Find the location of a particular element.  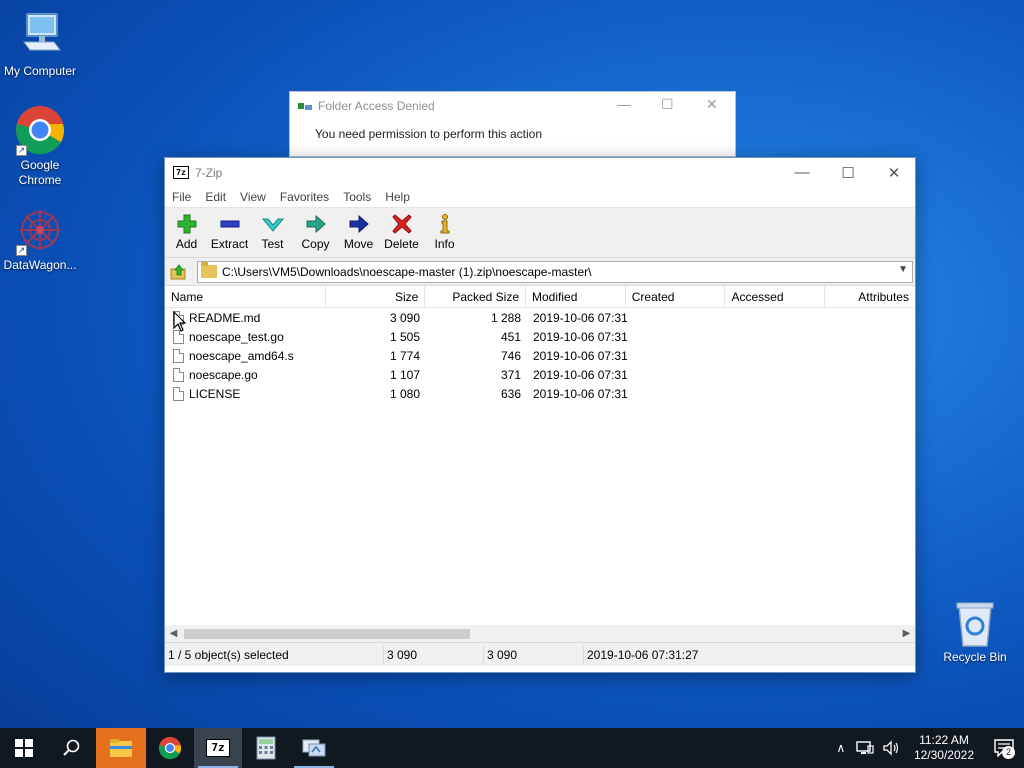

calculator-icon is located at coordinates (266, 748).